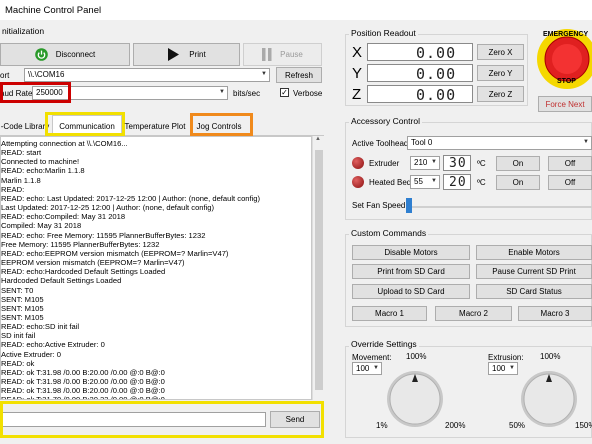 The width and height of the screenshot is (592, 444). What do you see at coordinates (506, 357) in the screenshot?
I see `extrusion-label: Extrusion:` at bounding box center [506, 357].